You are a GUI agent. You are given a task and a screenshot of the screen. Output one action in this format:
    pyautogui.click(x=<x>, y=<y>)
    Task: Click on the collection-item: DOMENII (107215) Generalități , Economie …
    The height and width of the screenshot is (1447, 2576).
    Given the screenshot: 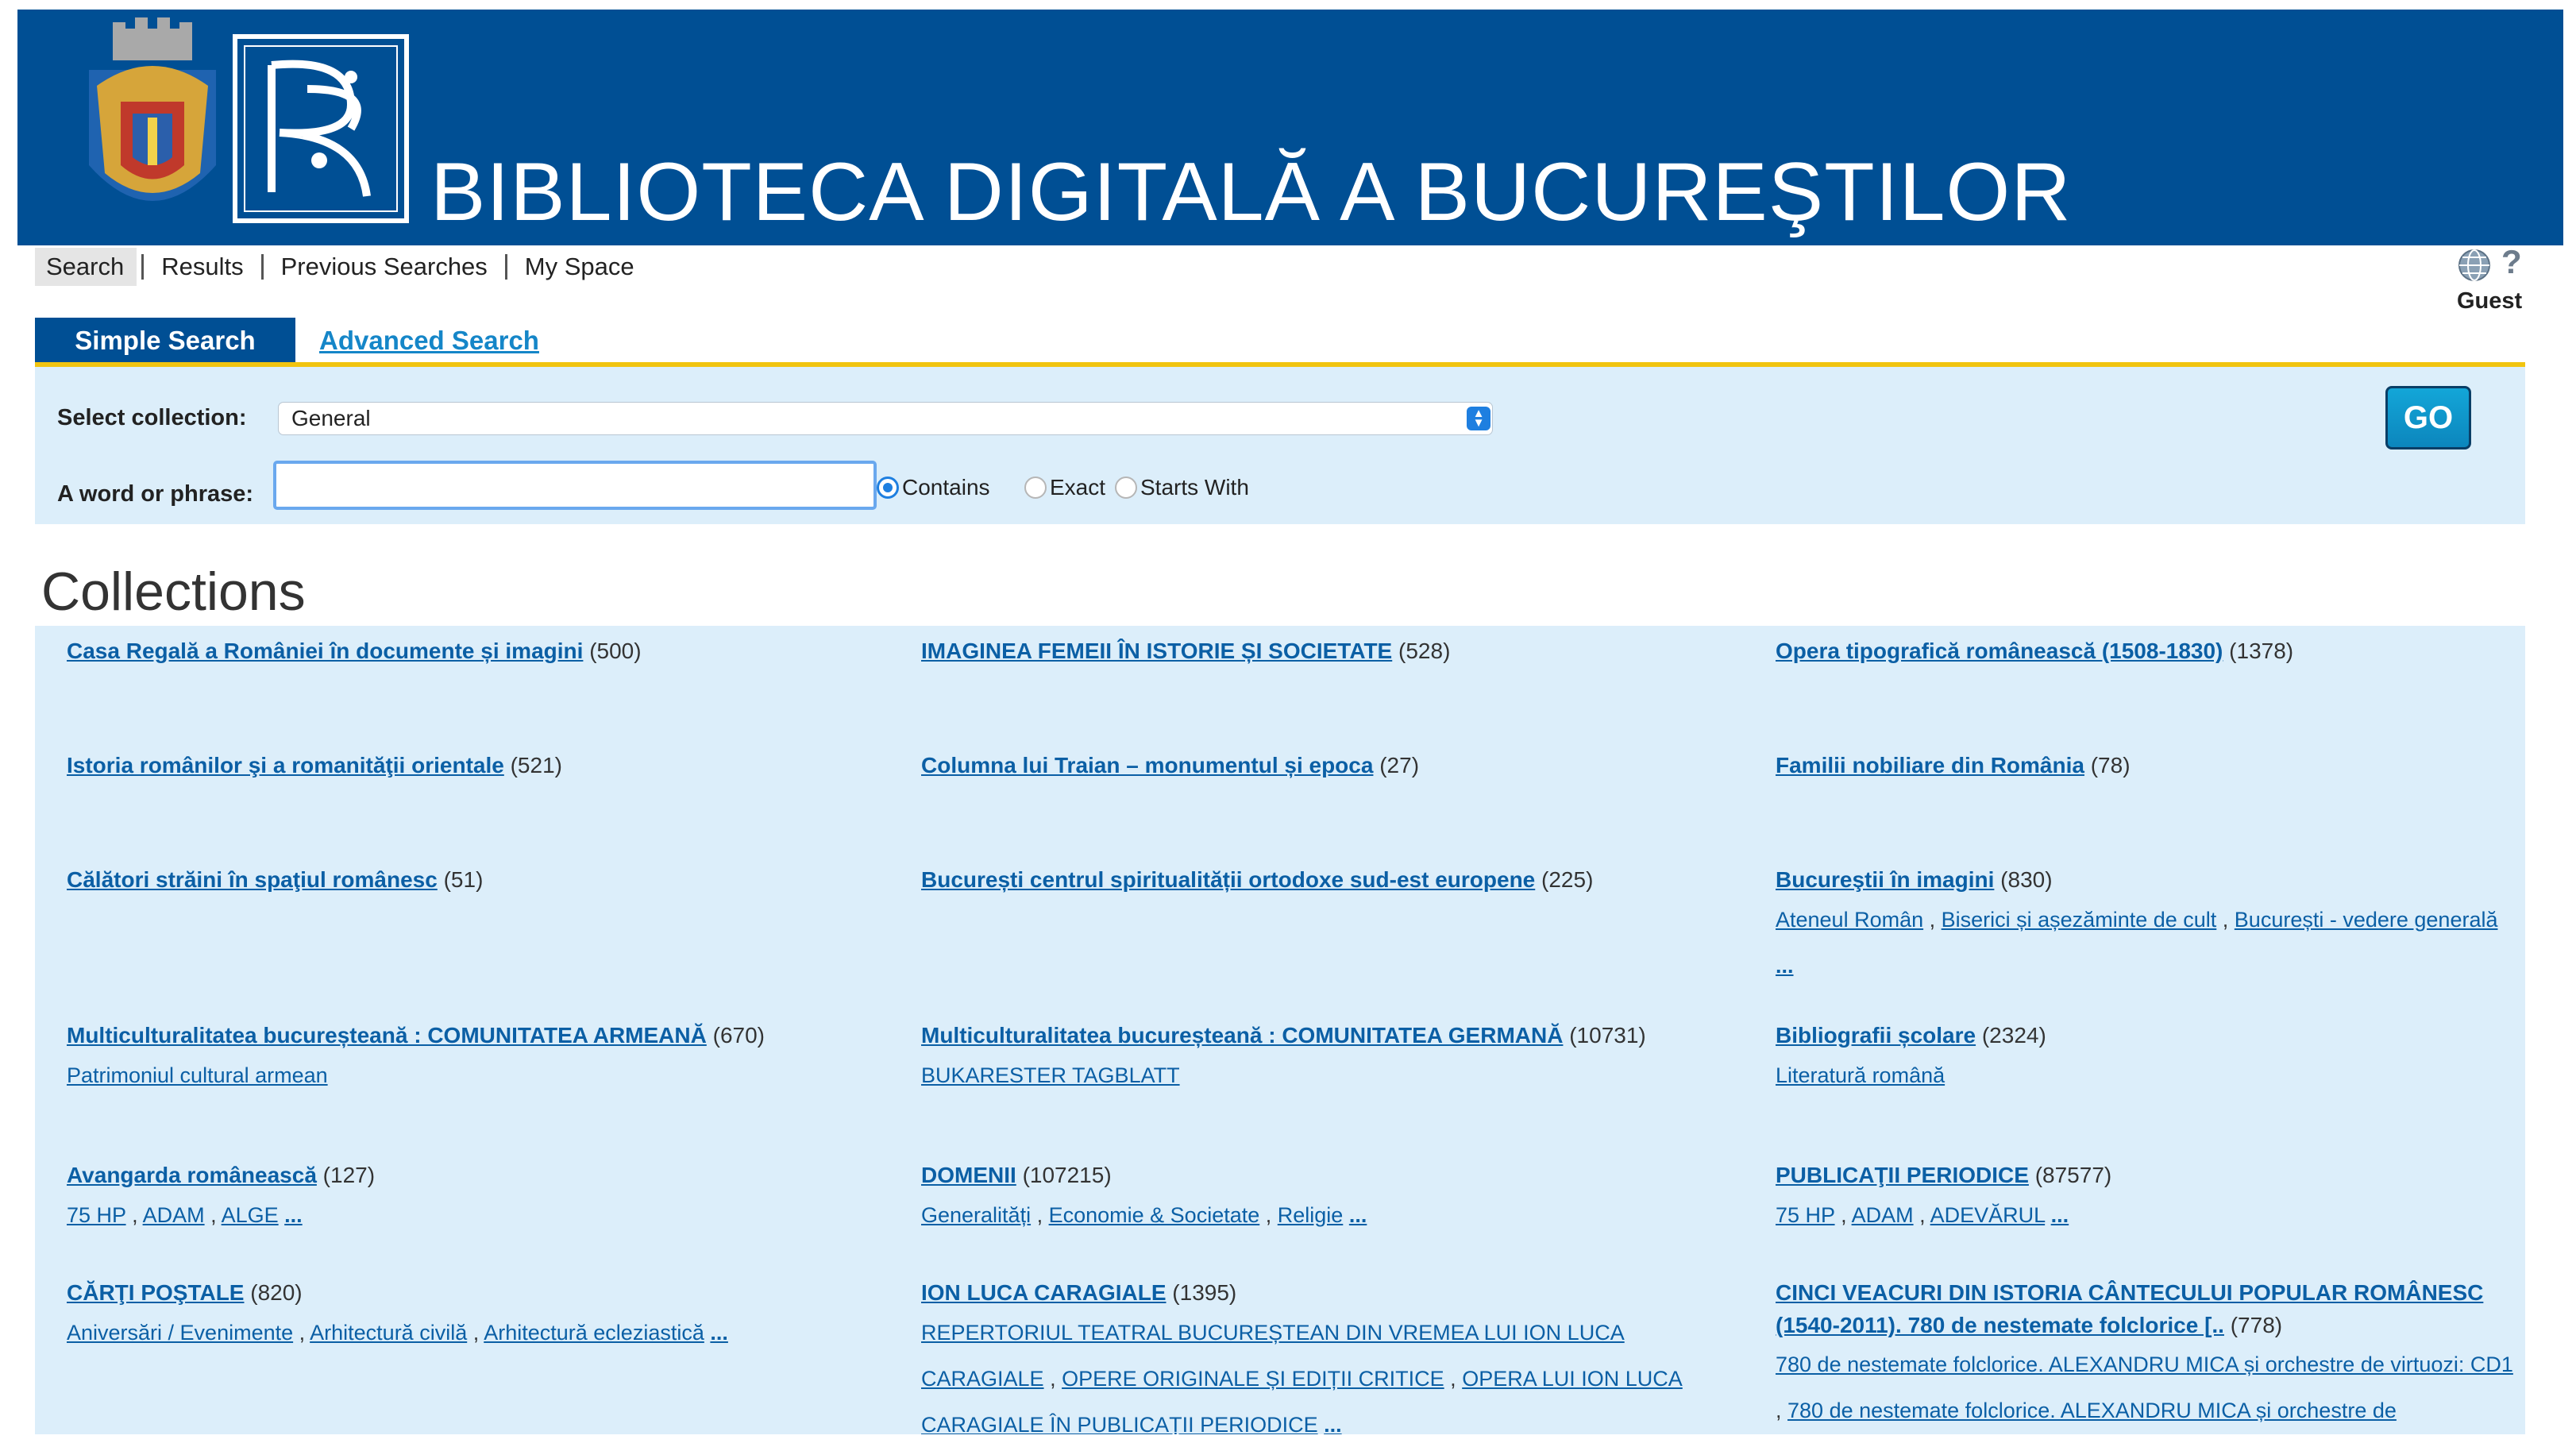 What is the action you would take?
    pyautogui.click(x=1322, y=1199)
    